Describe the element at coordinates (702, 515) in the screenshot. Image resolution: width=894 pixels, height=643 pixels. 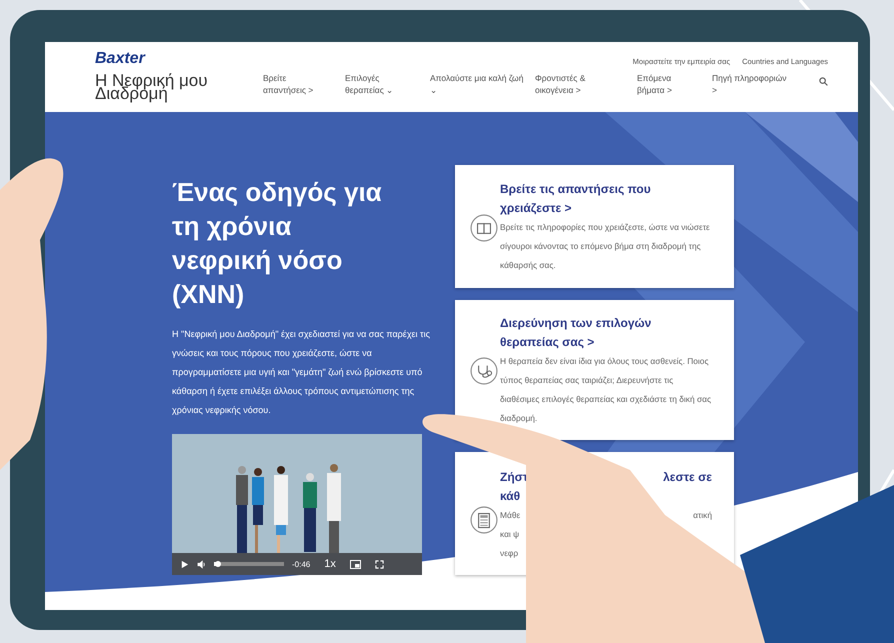
I see `card-text-fragment: ατική` at that location.